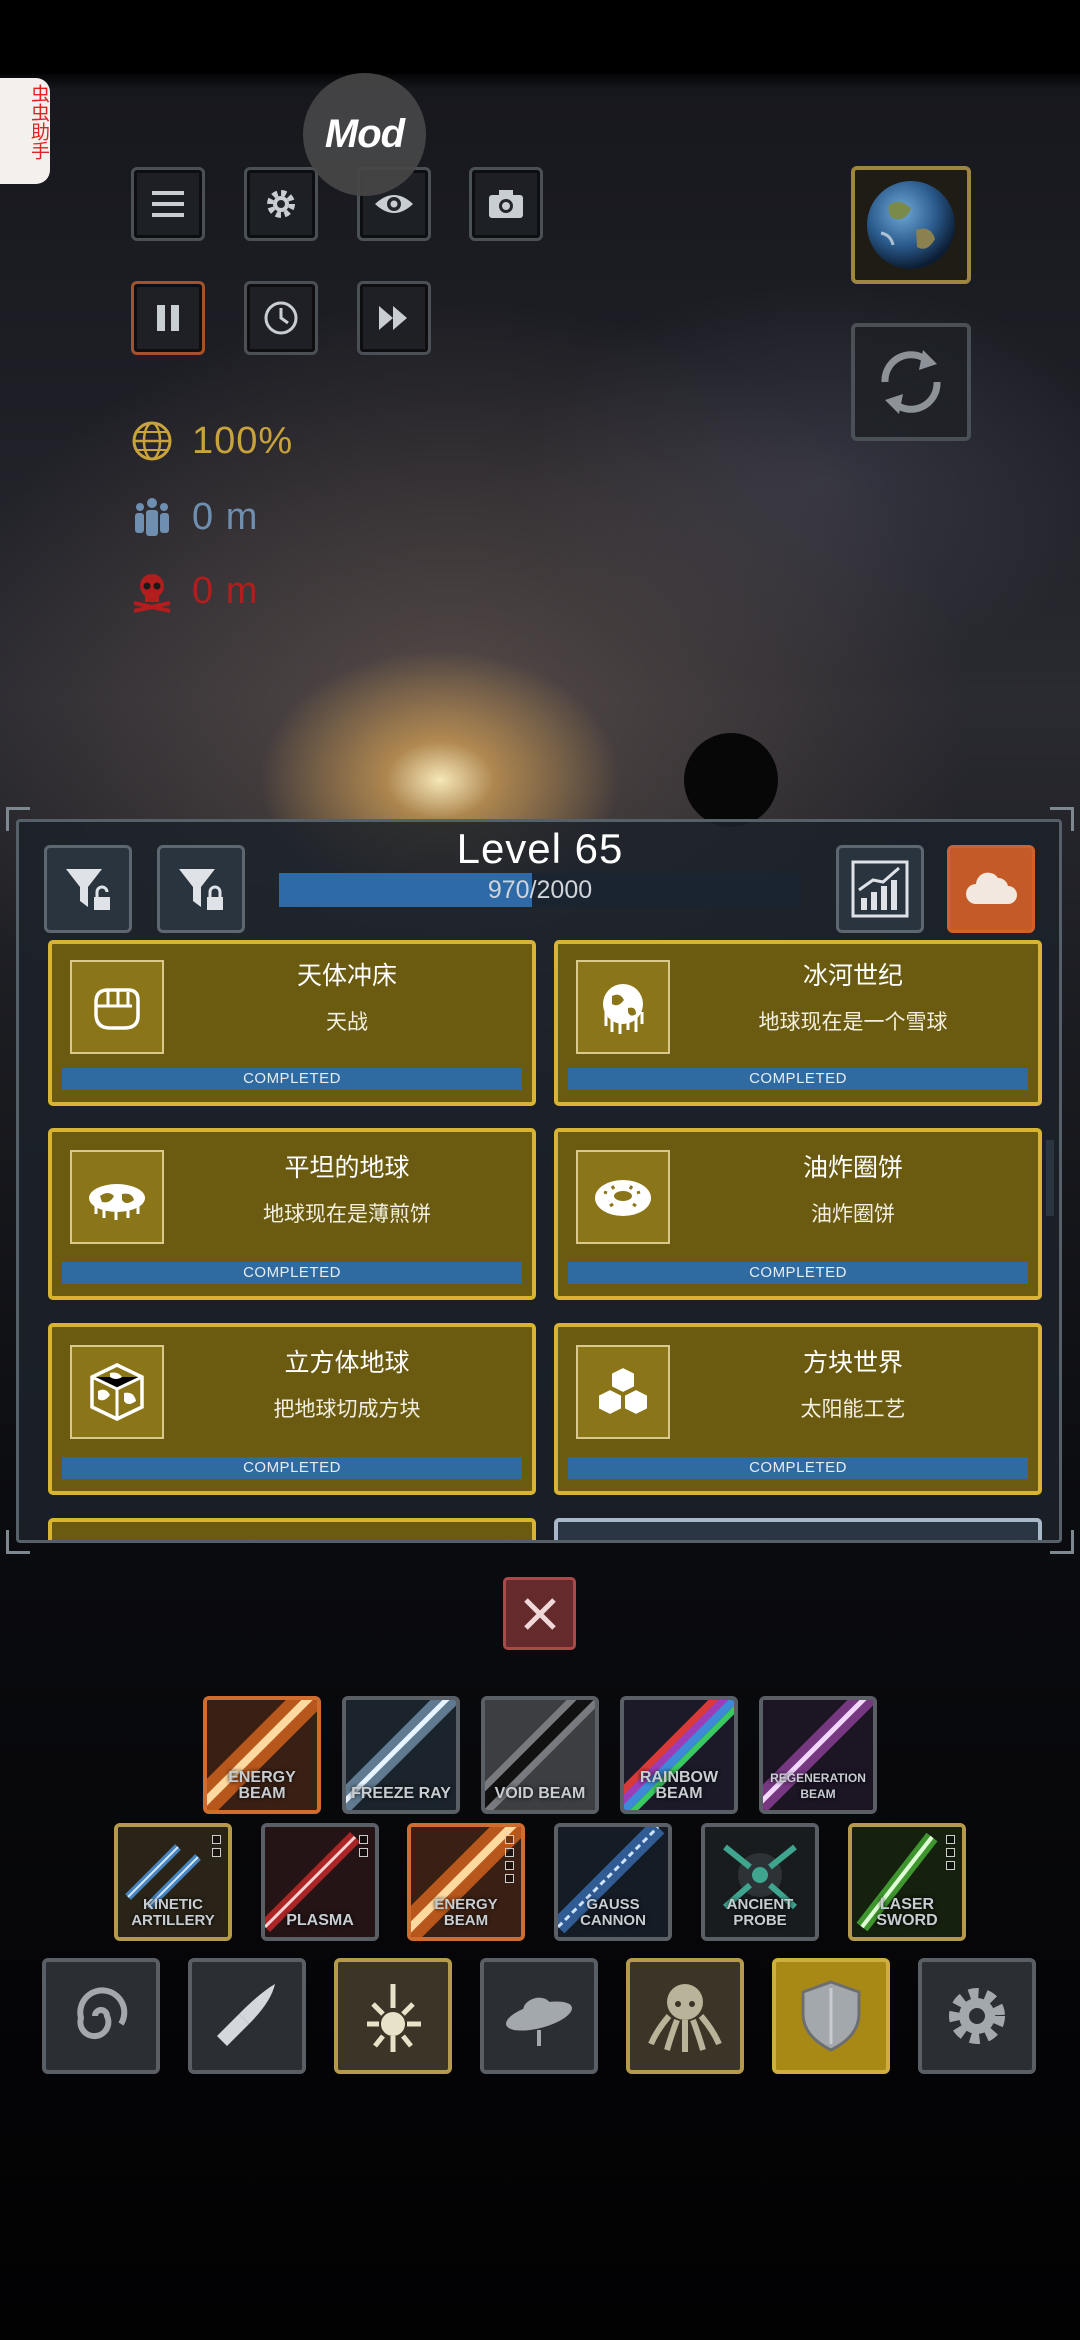 The height and width of the screenshot is (2340, 1080). What do you see at coordinates (243, 440) in the screenshot?
I see `integrity-value: 100%` at bounding box center [243, 440].